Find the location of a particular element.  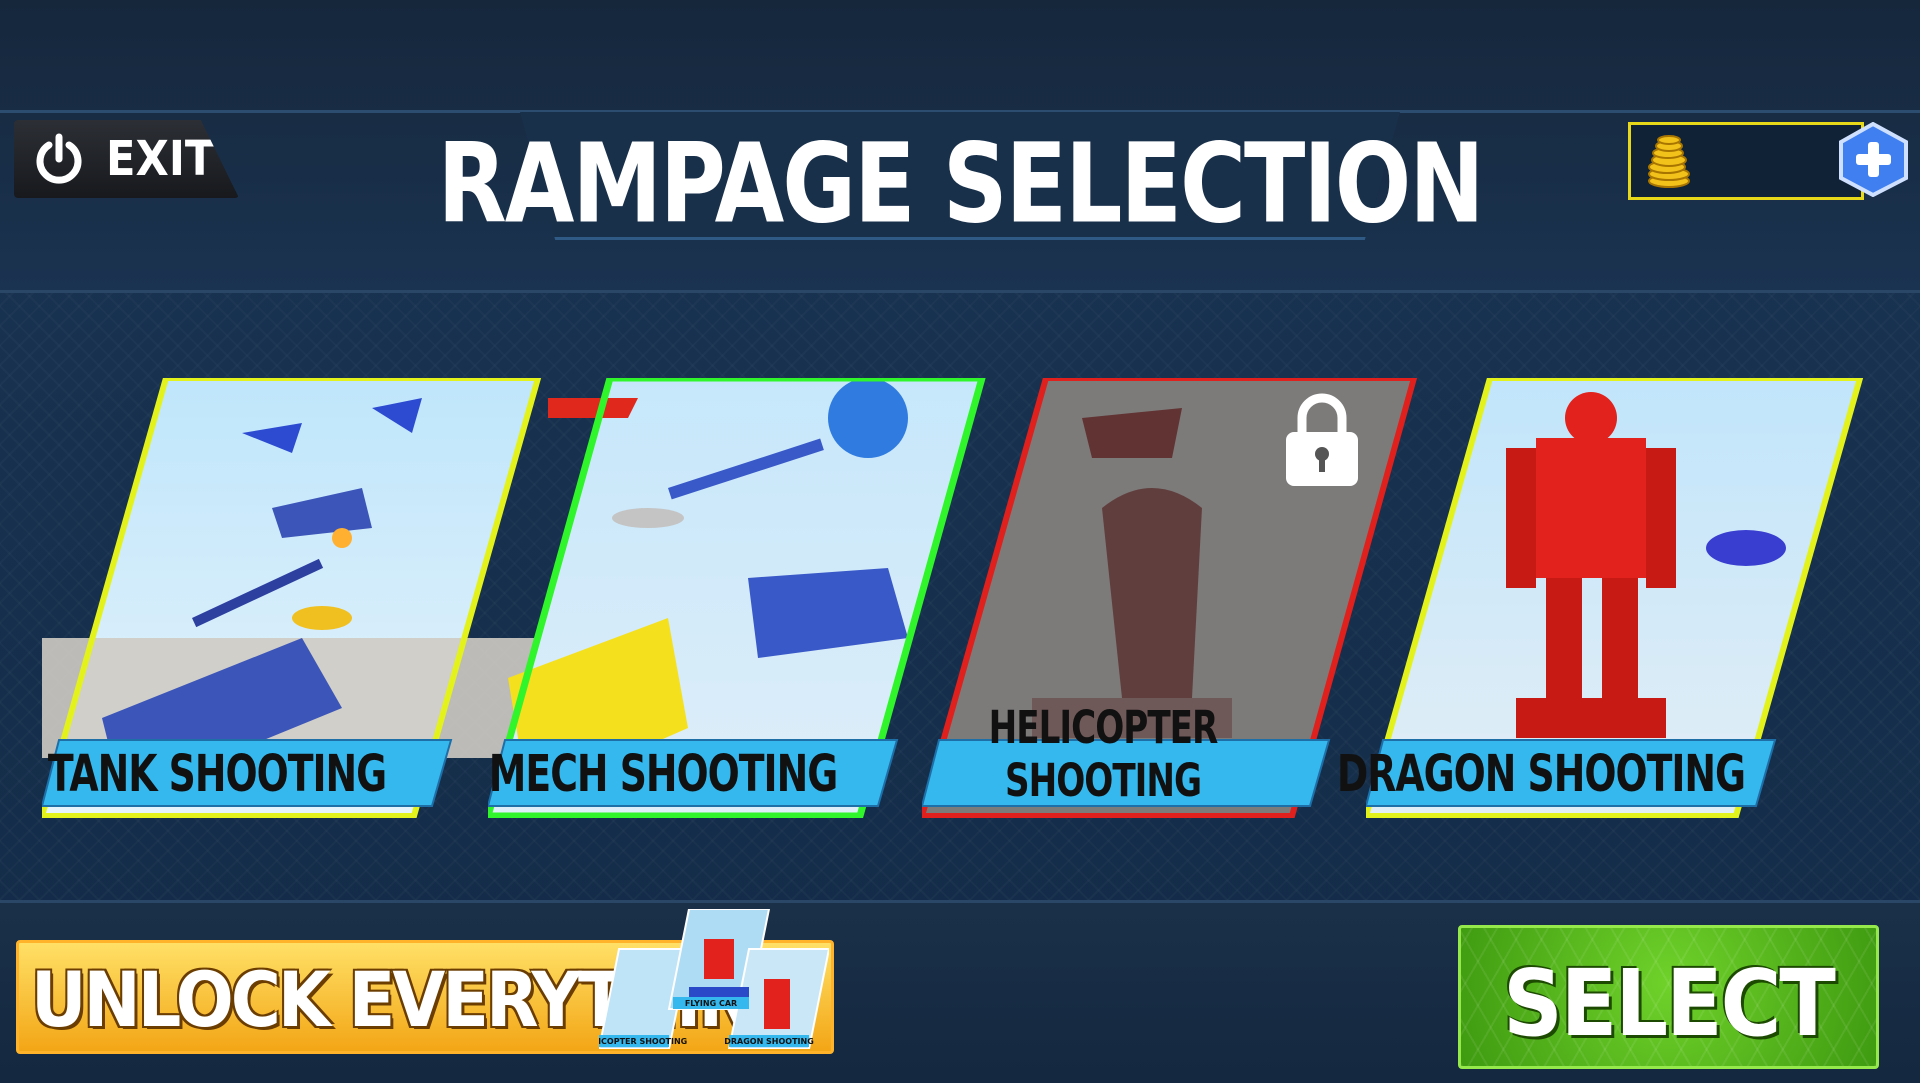

mode-card-helicopter: HELICOPTER SHOOTING is located at coordinates (1170, 598).